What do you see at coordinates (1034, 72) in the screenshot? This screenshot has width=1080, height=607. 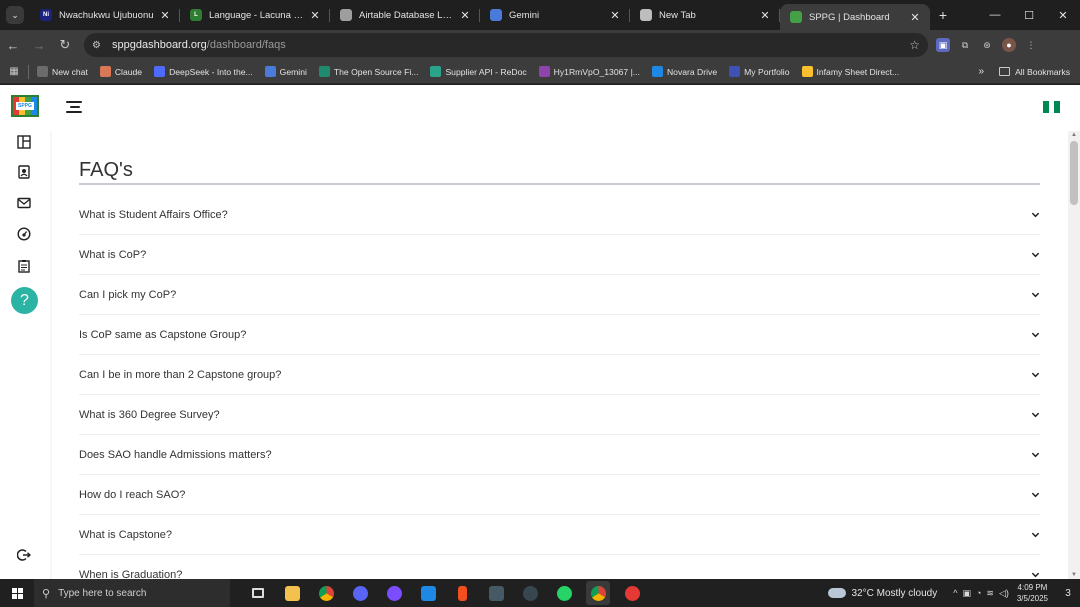 I see `all-bookmarks-button: All Bookmarks` at bounding box center [1034, 72].